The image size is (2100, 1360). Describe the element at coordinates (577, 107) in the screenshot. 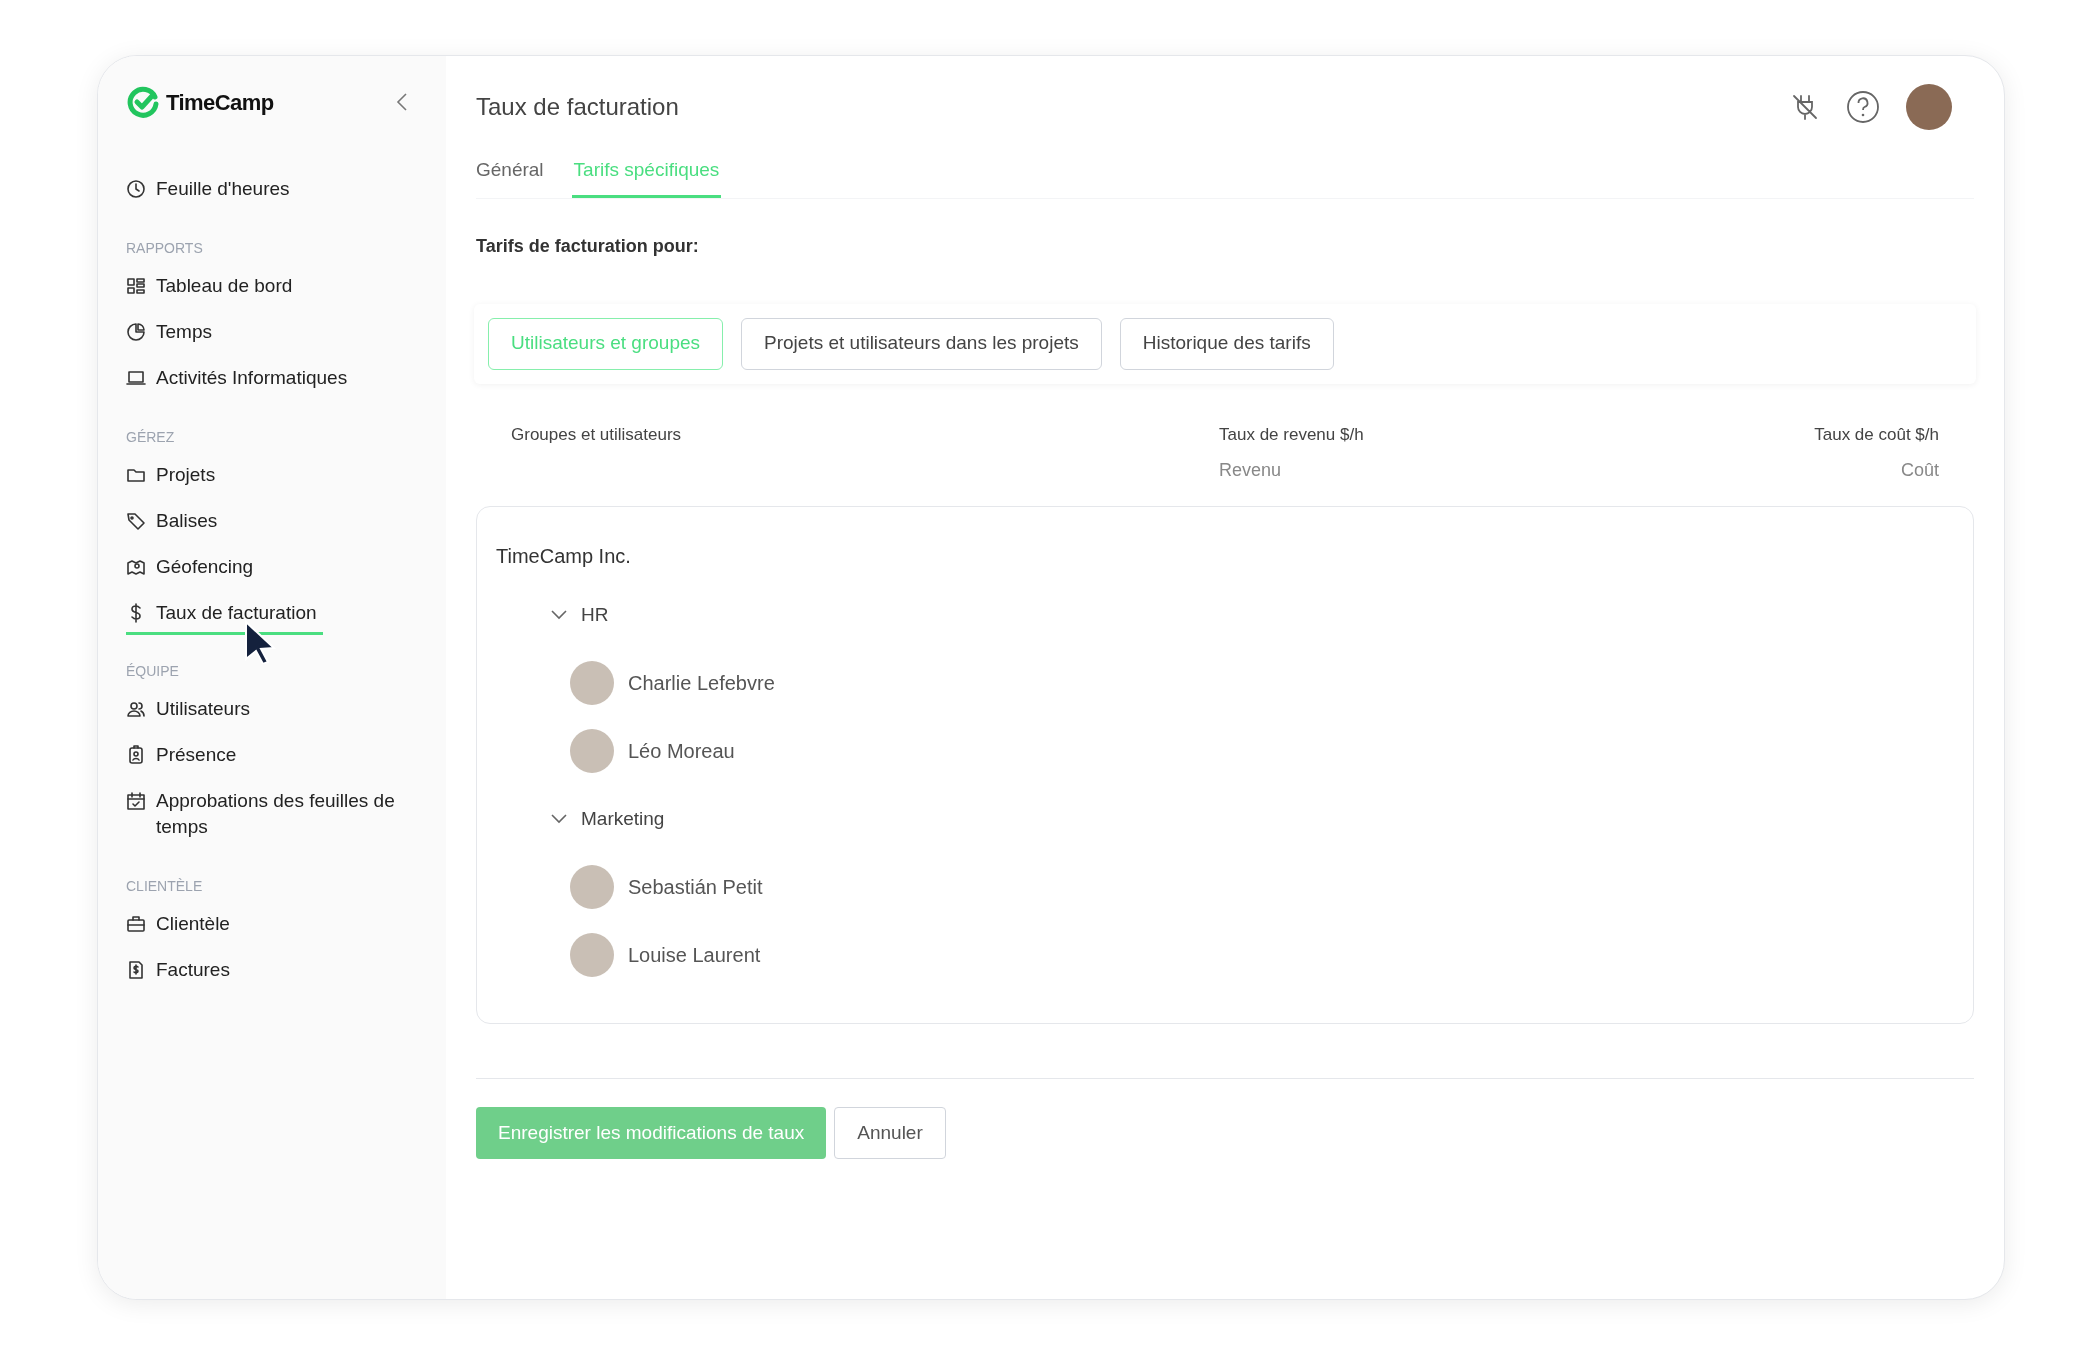

I see `page-title: Taux de facturation` at that location.